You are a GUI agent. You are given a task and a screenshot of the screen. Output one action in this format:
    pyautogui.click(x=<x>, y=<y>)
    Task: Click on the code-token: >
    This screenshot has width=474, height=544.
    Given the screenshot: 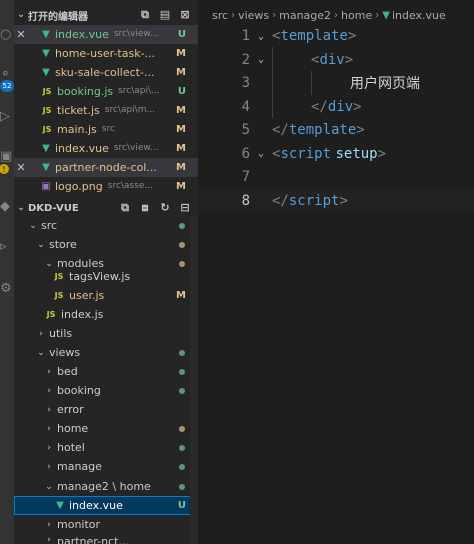 What is the action you would take?
    pyautogui.click(x=357, y=106)
    